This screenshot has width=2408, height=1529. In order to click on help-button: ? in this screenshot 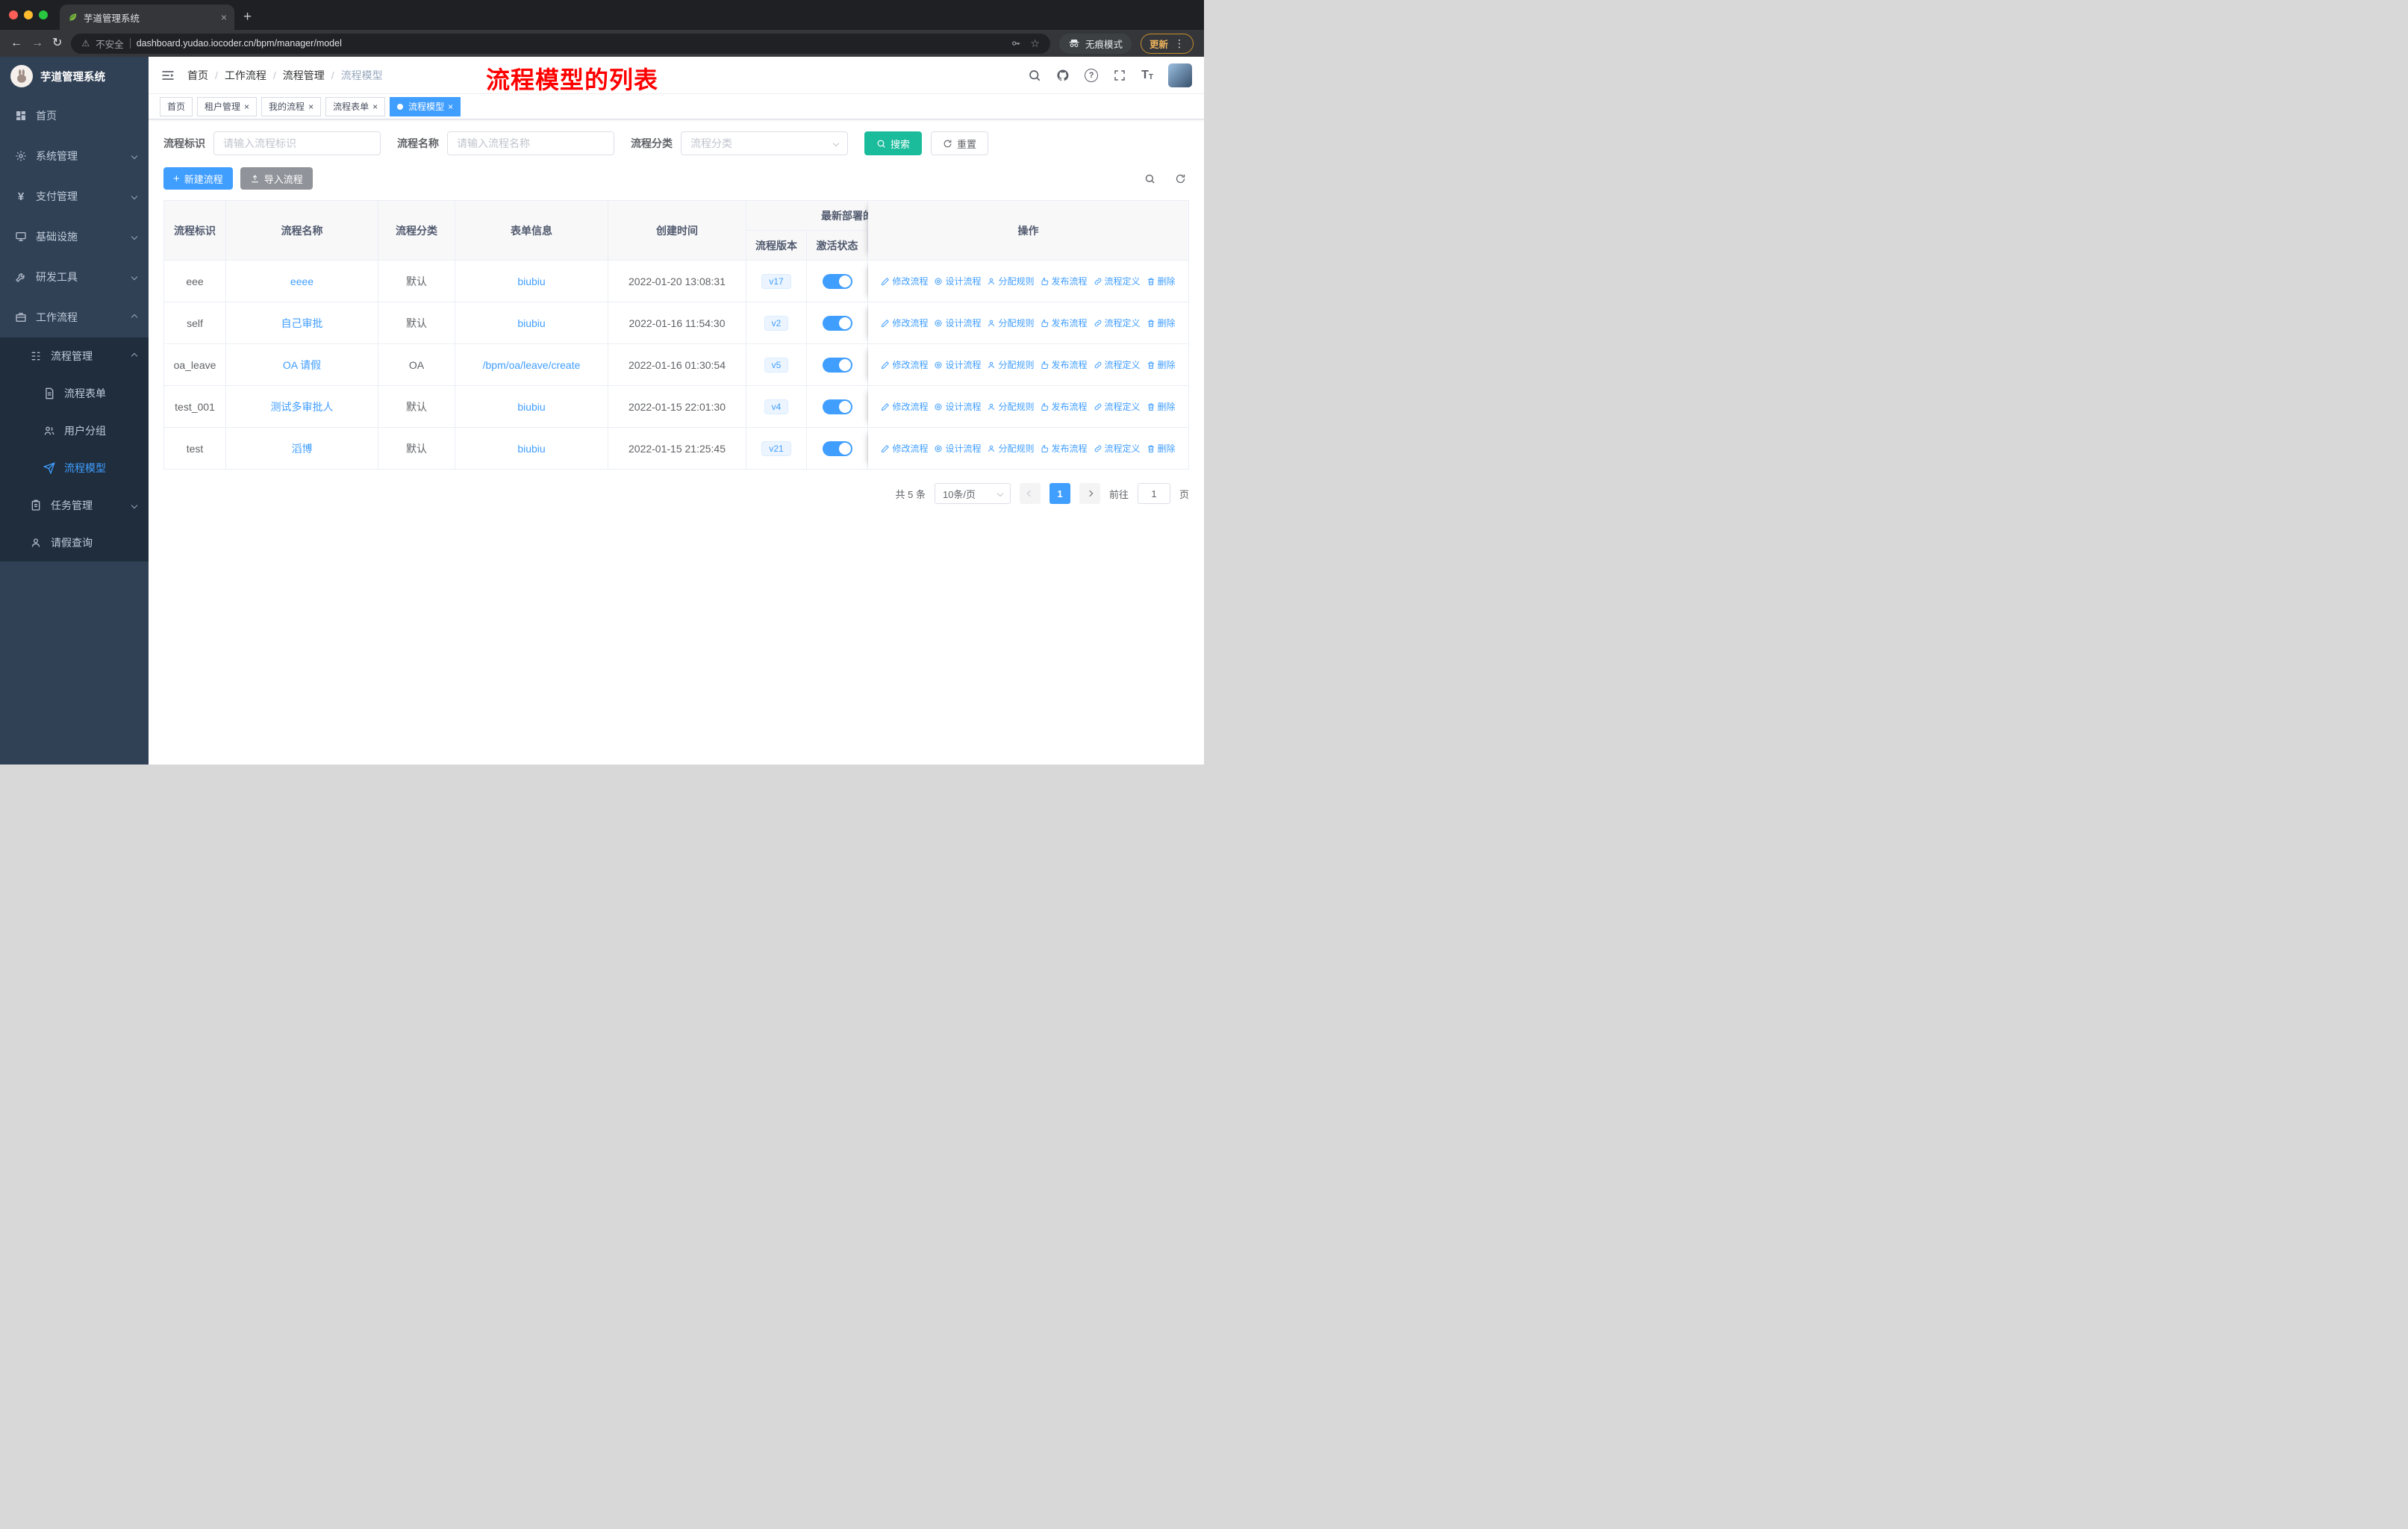, I will do `click(1092, 75)`.